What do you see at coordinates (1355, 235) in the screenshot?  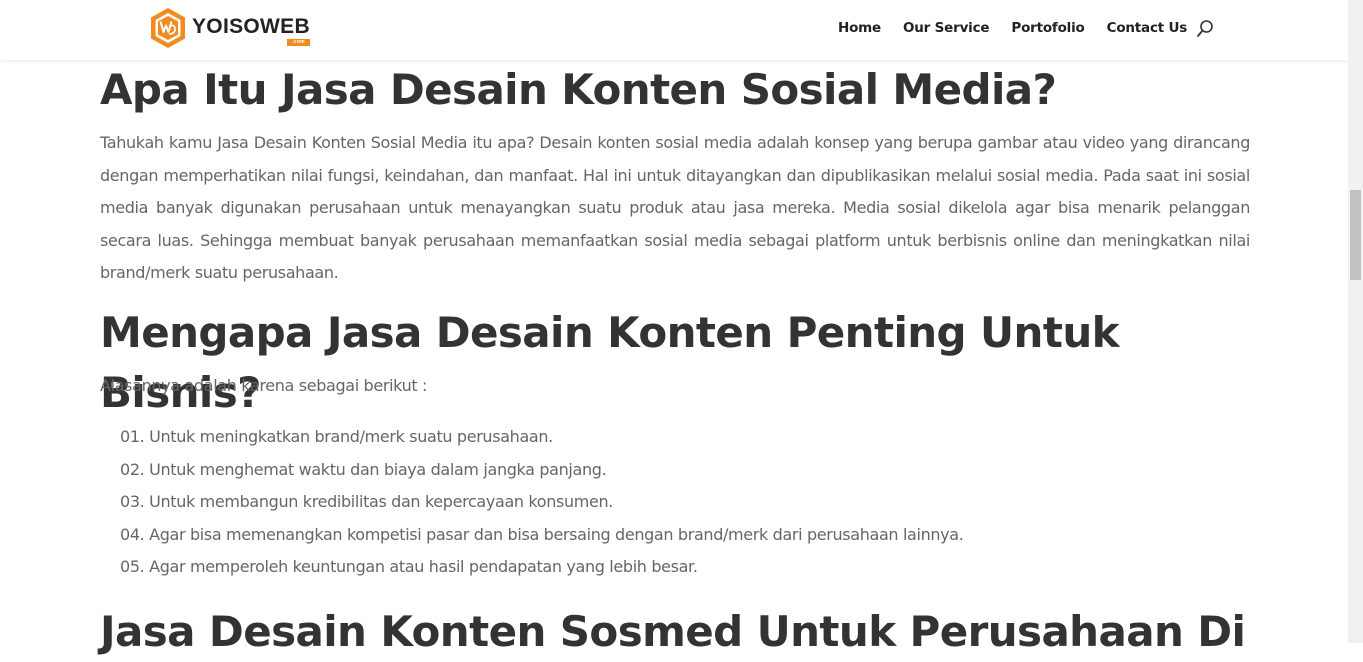 I see `scrollbar-thumb` at bounding box center [1355, 235].